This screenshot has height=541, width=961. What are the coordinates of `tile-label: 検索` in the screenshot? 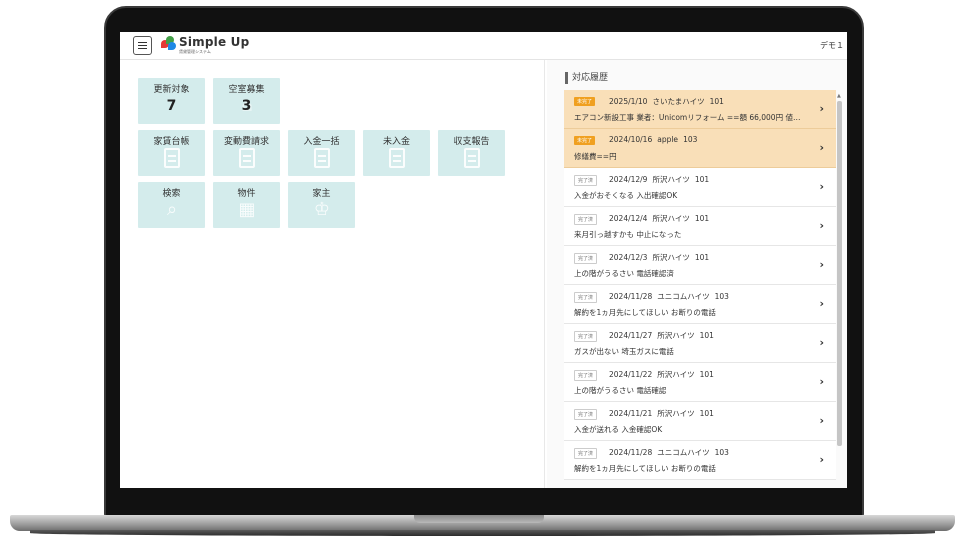 It's located at (171, 194).